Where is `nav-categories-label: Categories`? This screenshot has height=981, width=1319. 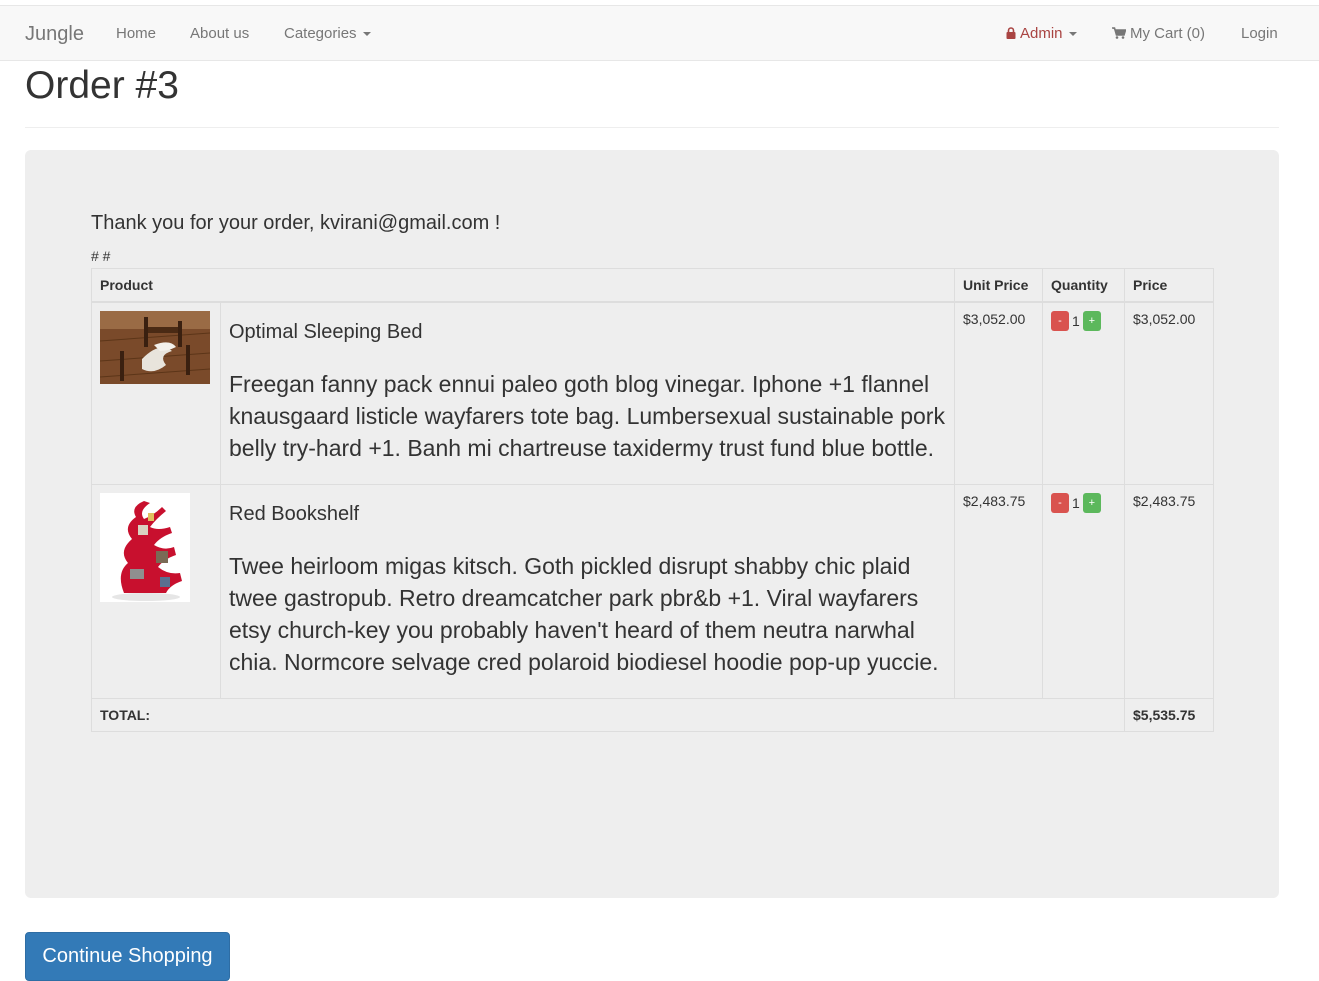 nav-categories-label: Categories is located at coordinates (320, 33).